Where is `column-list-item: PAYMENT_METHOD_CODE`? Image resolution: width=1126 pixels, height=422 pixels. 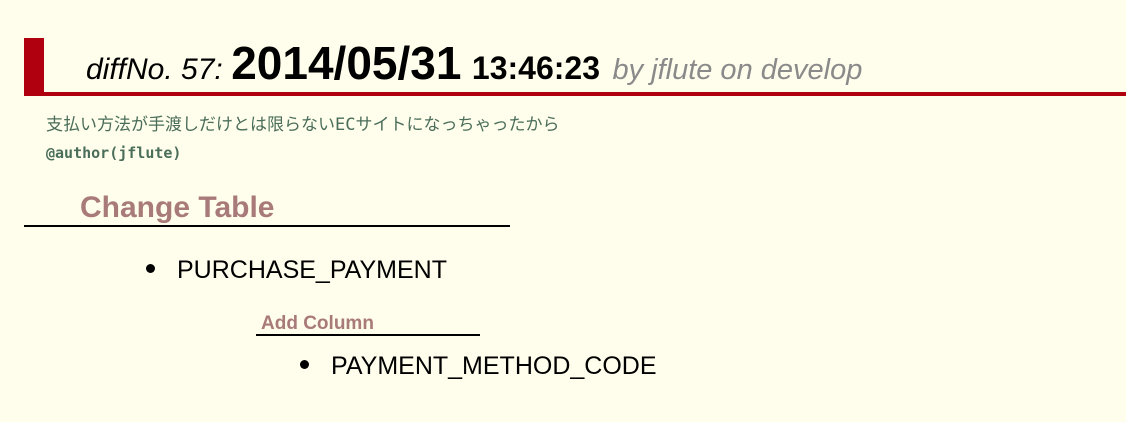 column-list-item: PAYMENT_METHOD_CODE is located at coordinates (478, 366).